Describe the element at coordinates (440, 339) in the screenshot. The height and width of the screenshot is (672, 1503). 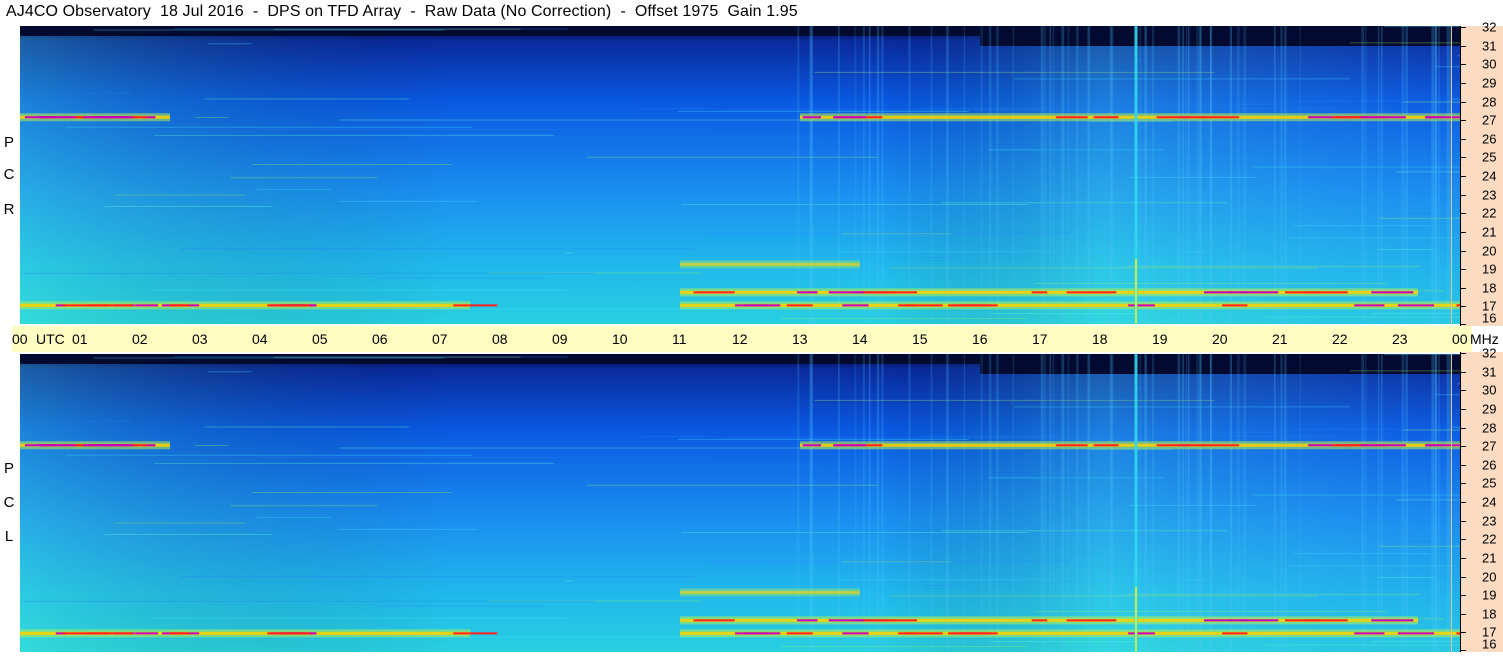
I see `time-tick-label: 07` at that location.